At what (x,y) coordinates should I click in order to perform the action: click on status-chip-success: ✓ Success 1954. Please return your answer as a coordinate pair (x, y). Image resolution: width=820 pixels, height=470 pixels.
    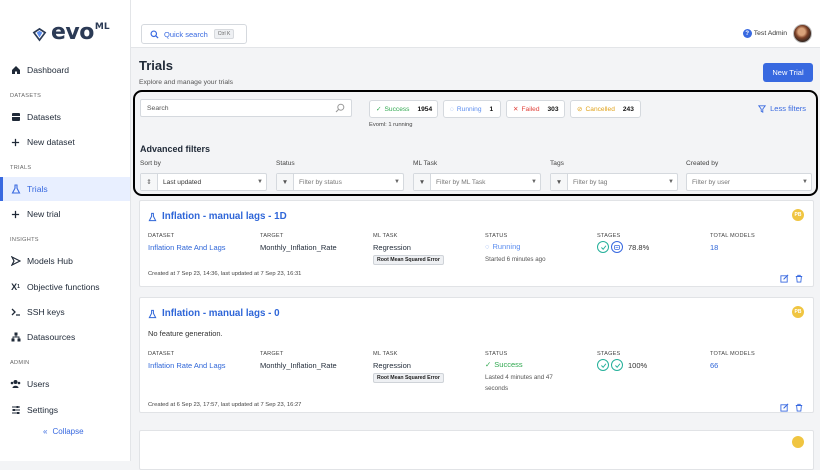
    Looking at the image, I should click on (403, 109).